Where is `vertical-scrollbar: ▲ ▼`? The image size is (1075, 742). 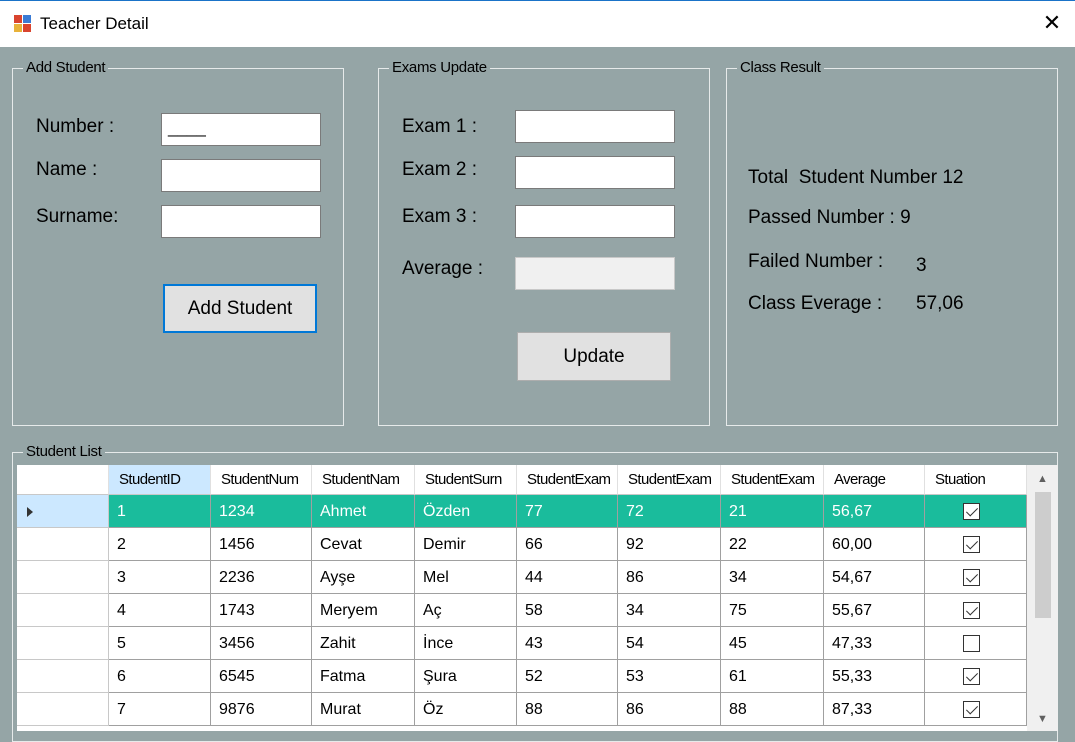 vertical-scrollbar: ▲ ▼ is located at coordinates (1042, 598).